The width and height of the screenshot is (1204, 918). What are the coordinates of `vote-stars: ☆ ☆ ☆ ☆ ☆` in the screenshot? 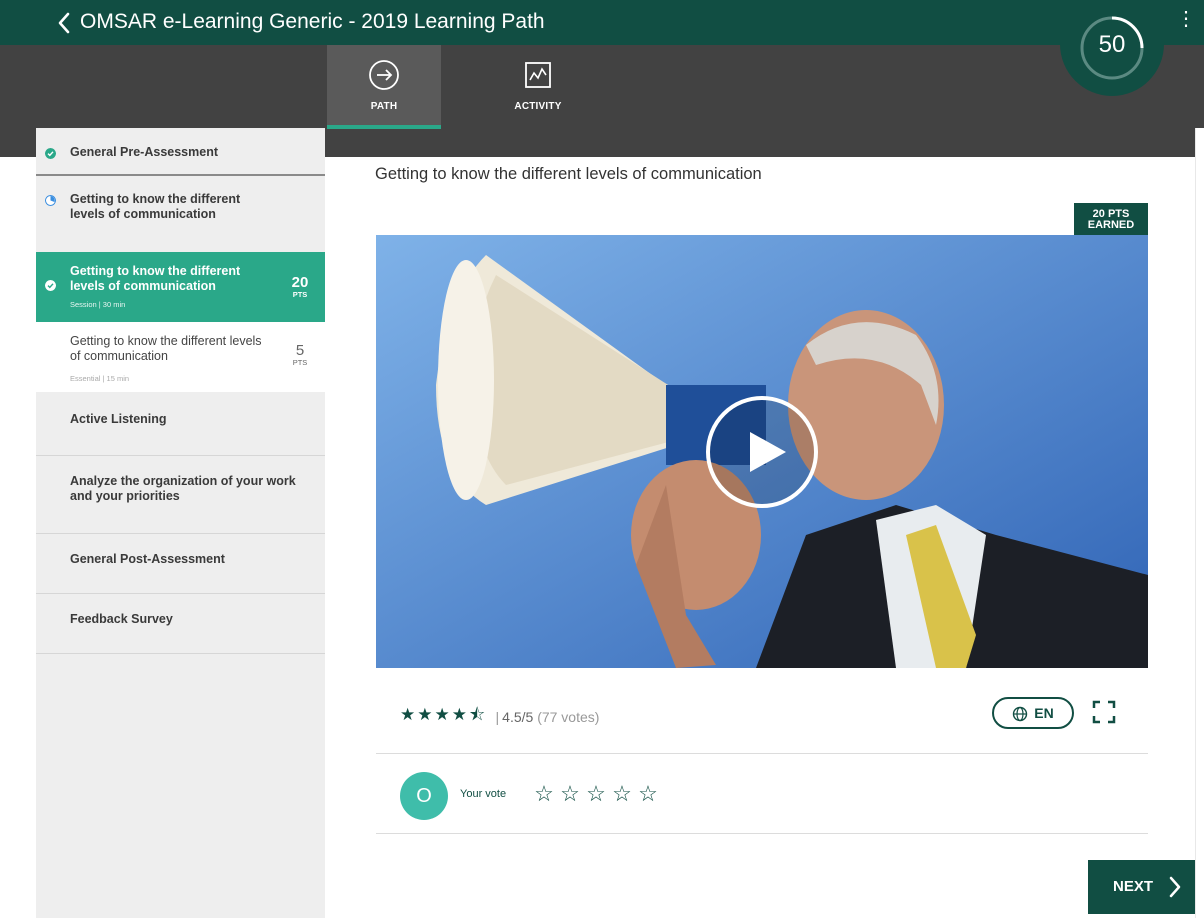 It's located at (596, 794).